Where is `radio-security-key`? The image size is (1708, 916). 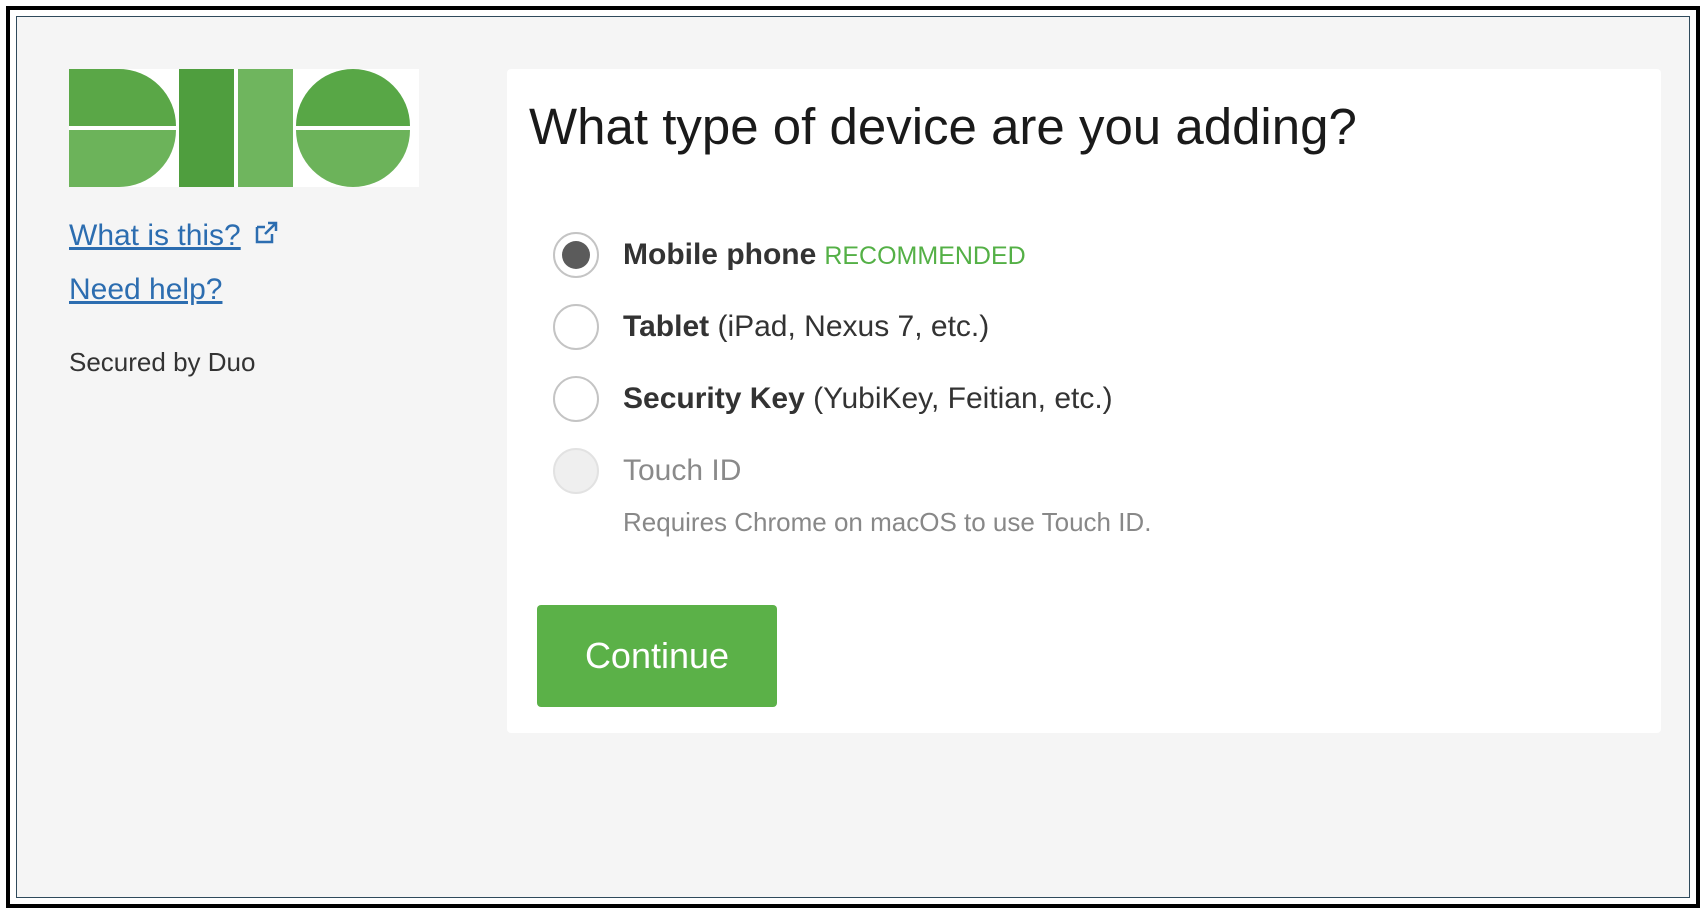
radio-security-key is located at coordinates (576, 399).